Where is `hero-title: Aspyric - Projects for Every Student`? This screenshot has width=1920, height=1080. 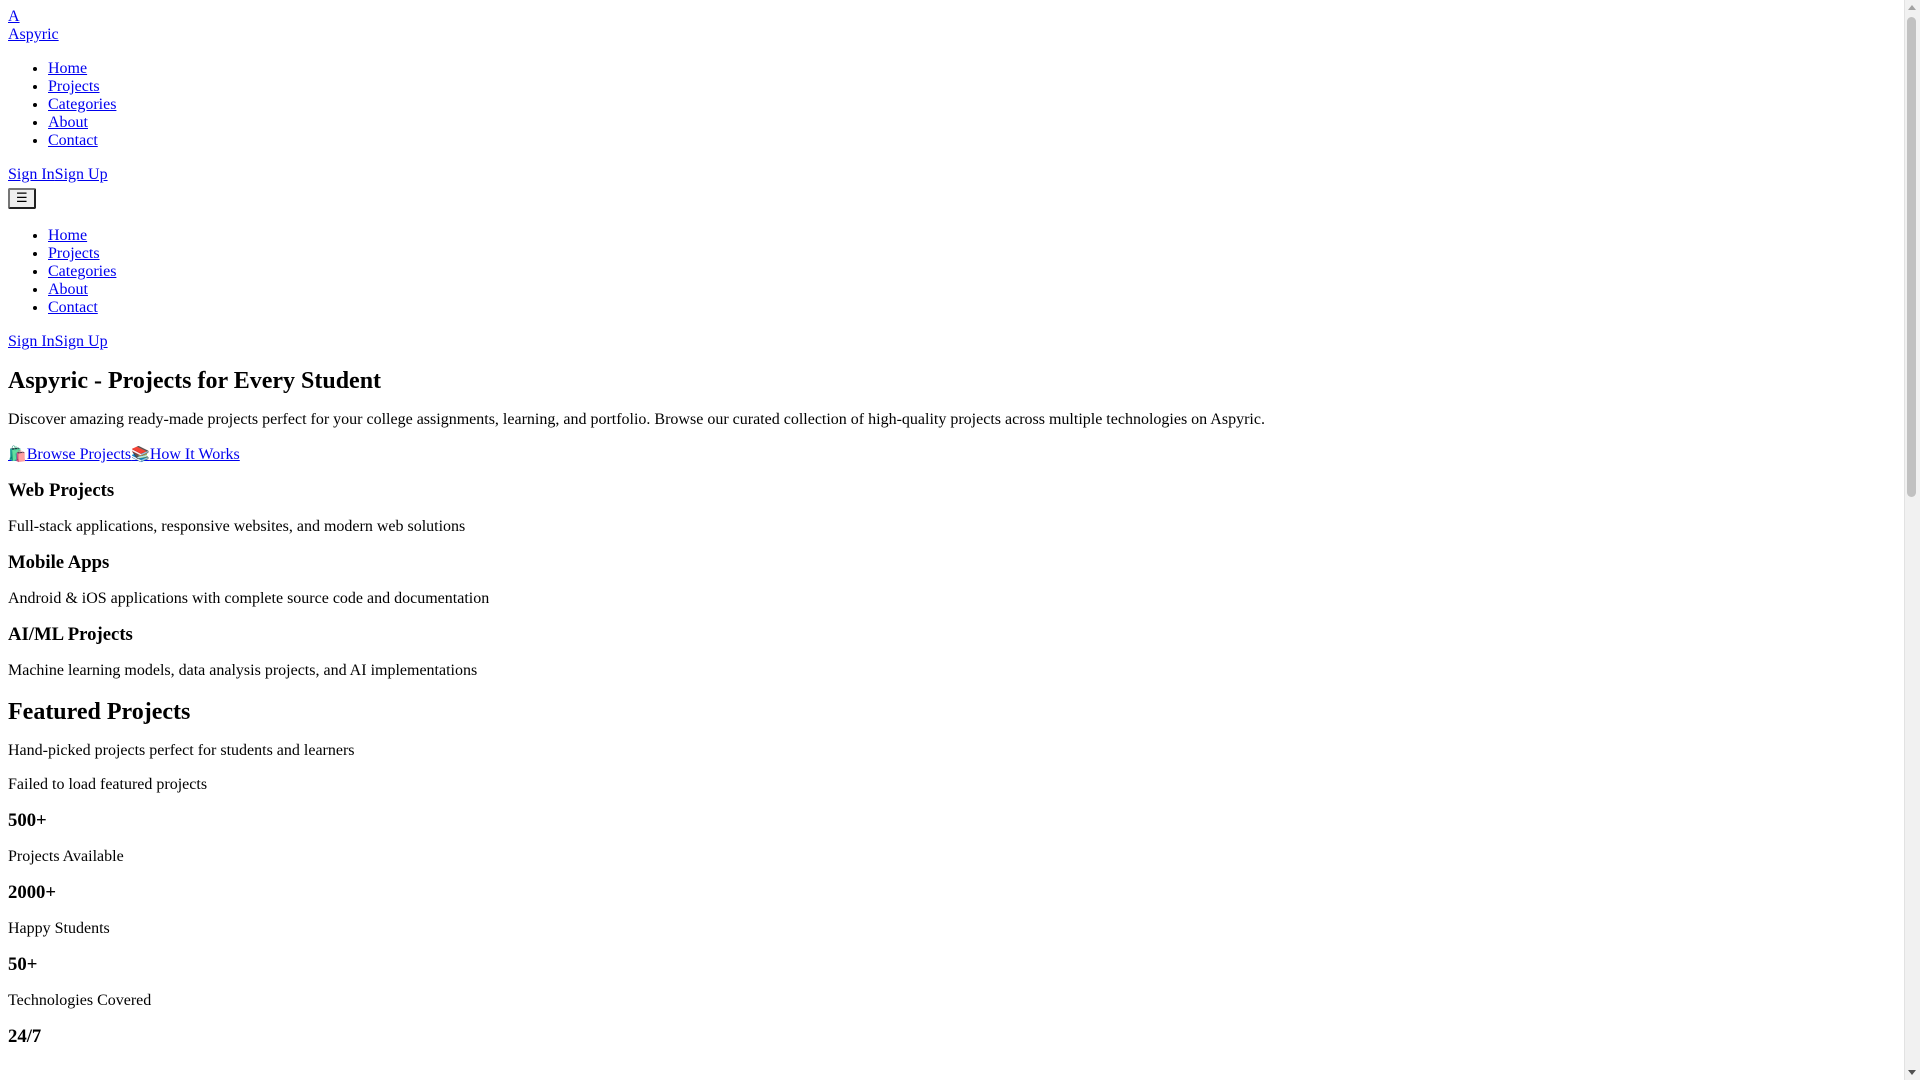
hero-title: Aspyric - Projects for Every Student is located at coordinates (195, 381).